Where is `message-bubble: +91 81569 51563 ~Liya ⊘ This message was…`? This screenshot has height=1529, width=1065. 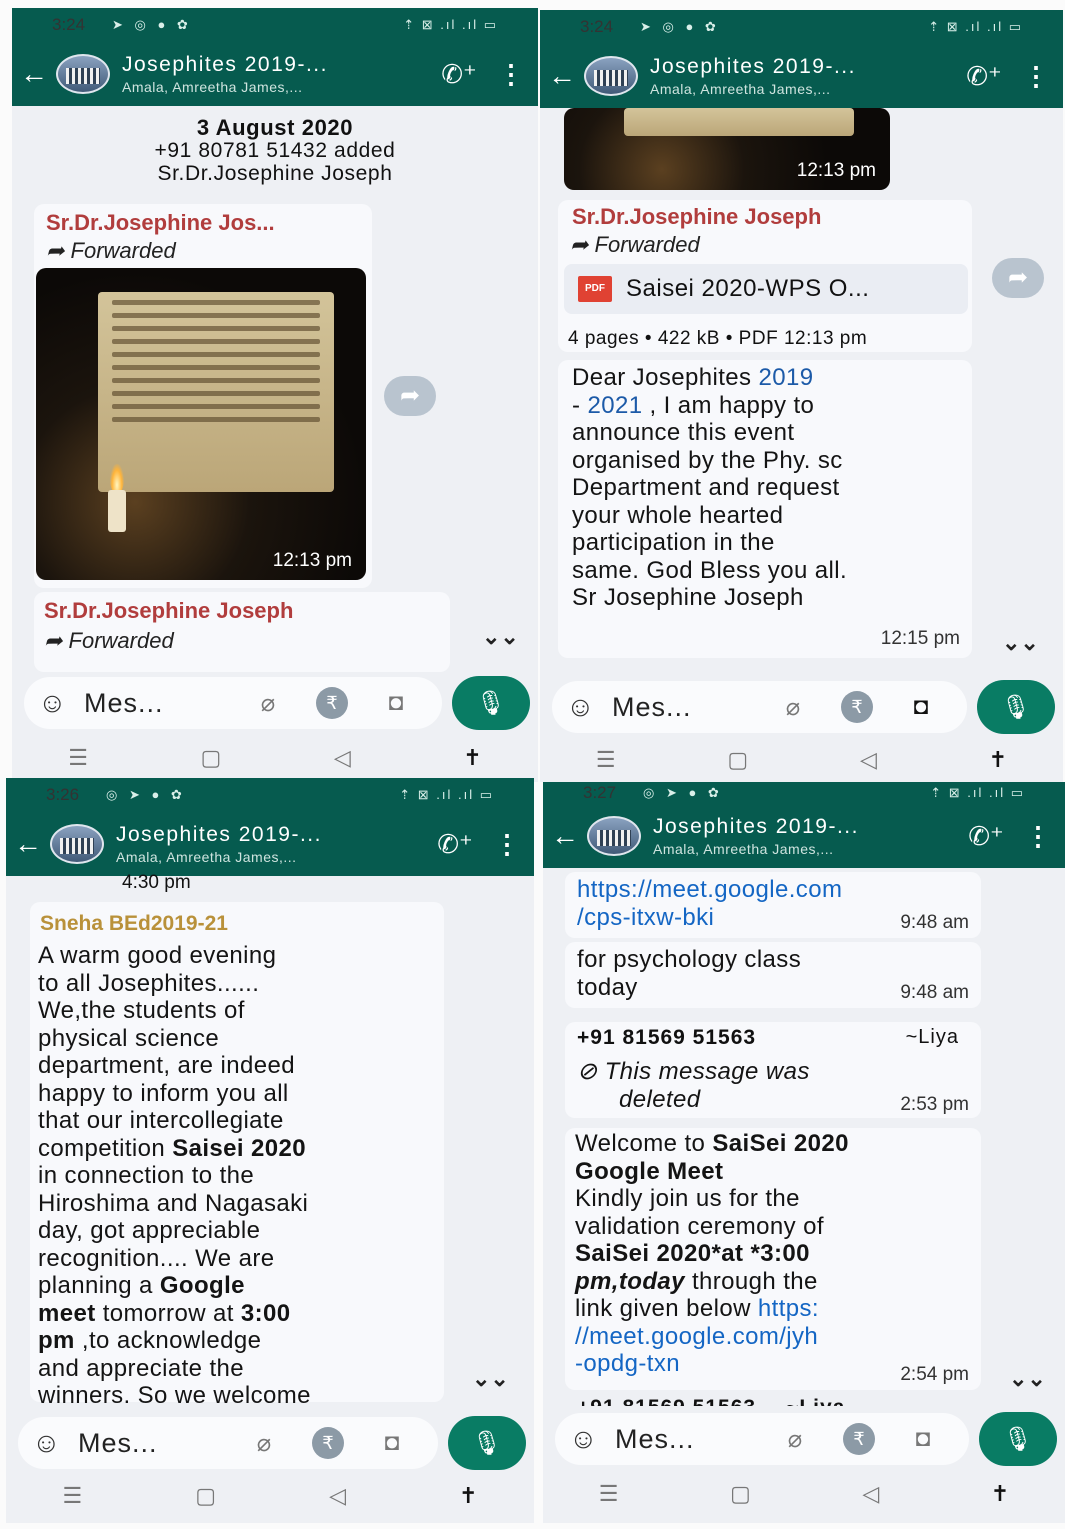
message-bubble: +91 81569 51563 ~Liya ⊘ This message was… is located at coordinates (773, 1070).